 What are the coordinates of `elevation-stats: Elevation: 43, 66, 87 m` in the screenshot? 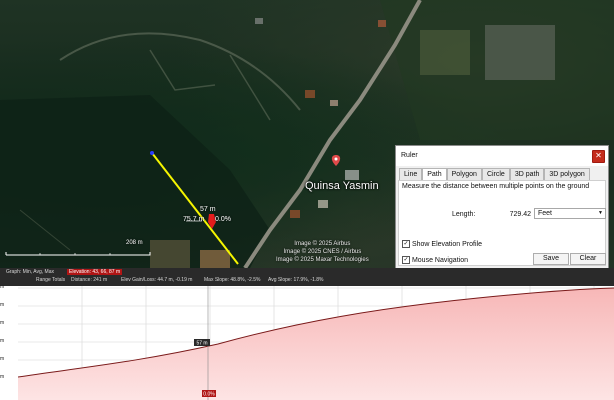 It's located at (95, 272).